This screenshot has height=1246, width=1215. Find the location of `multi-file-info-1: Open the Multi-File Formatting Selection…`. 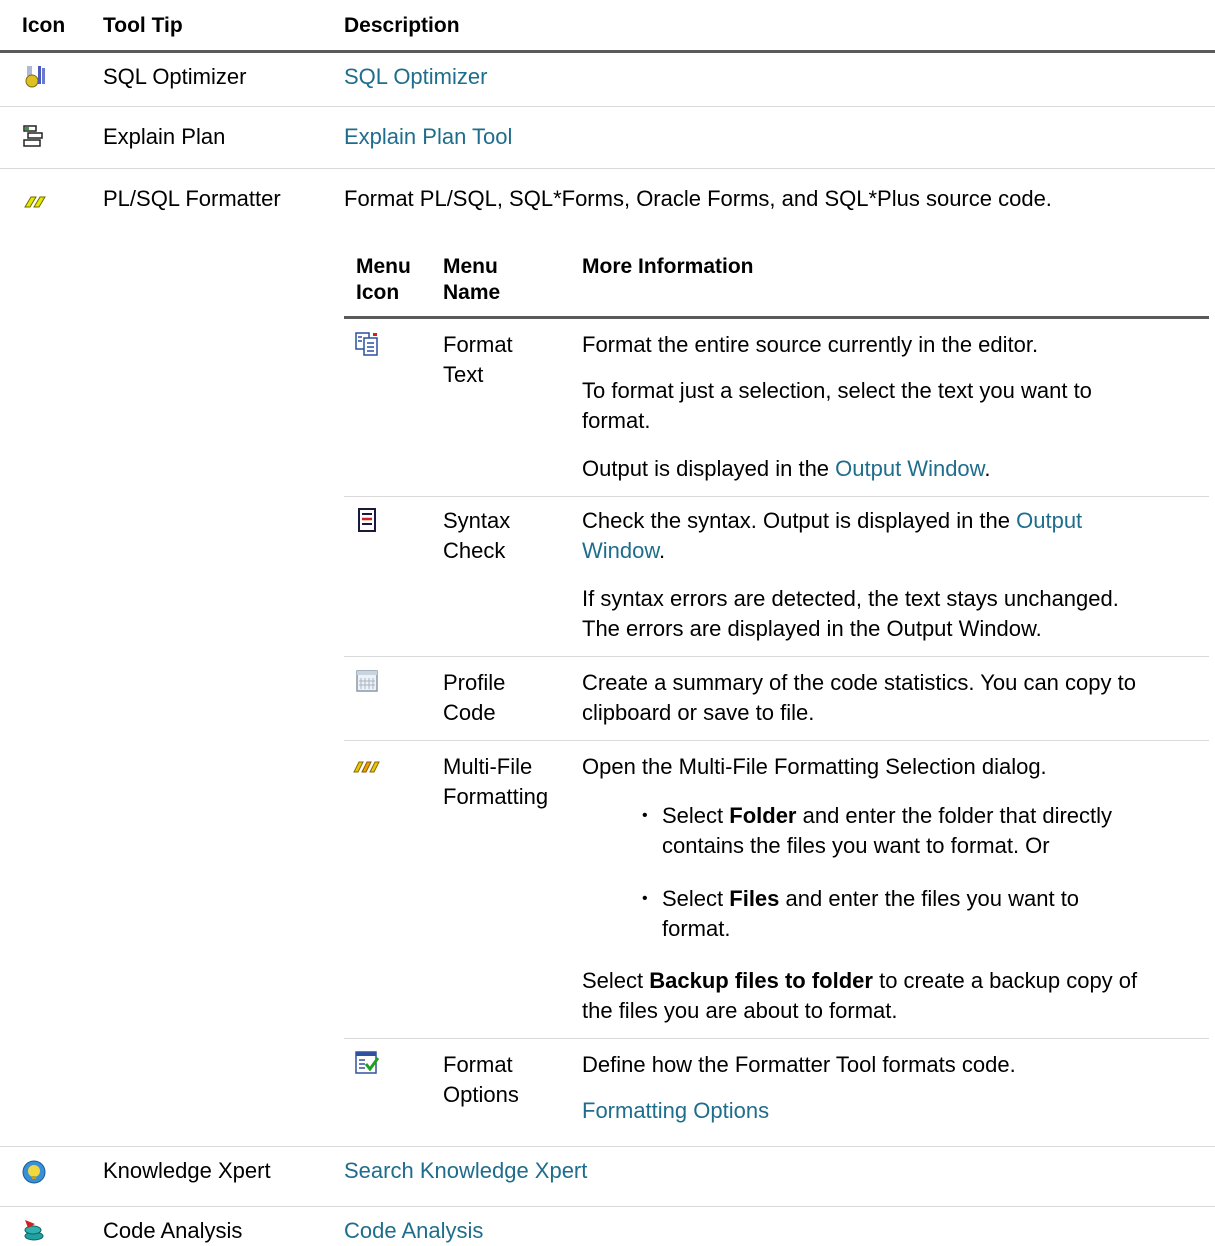

multi-file-info-1: Open the Multi-File Formatting Selection… is located at coordinates (814, 766).